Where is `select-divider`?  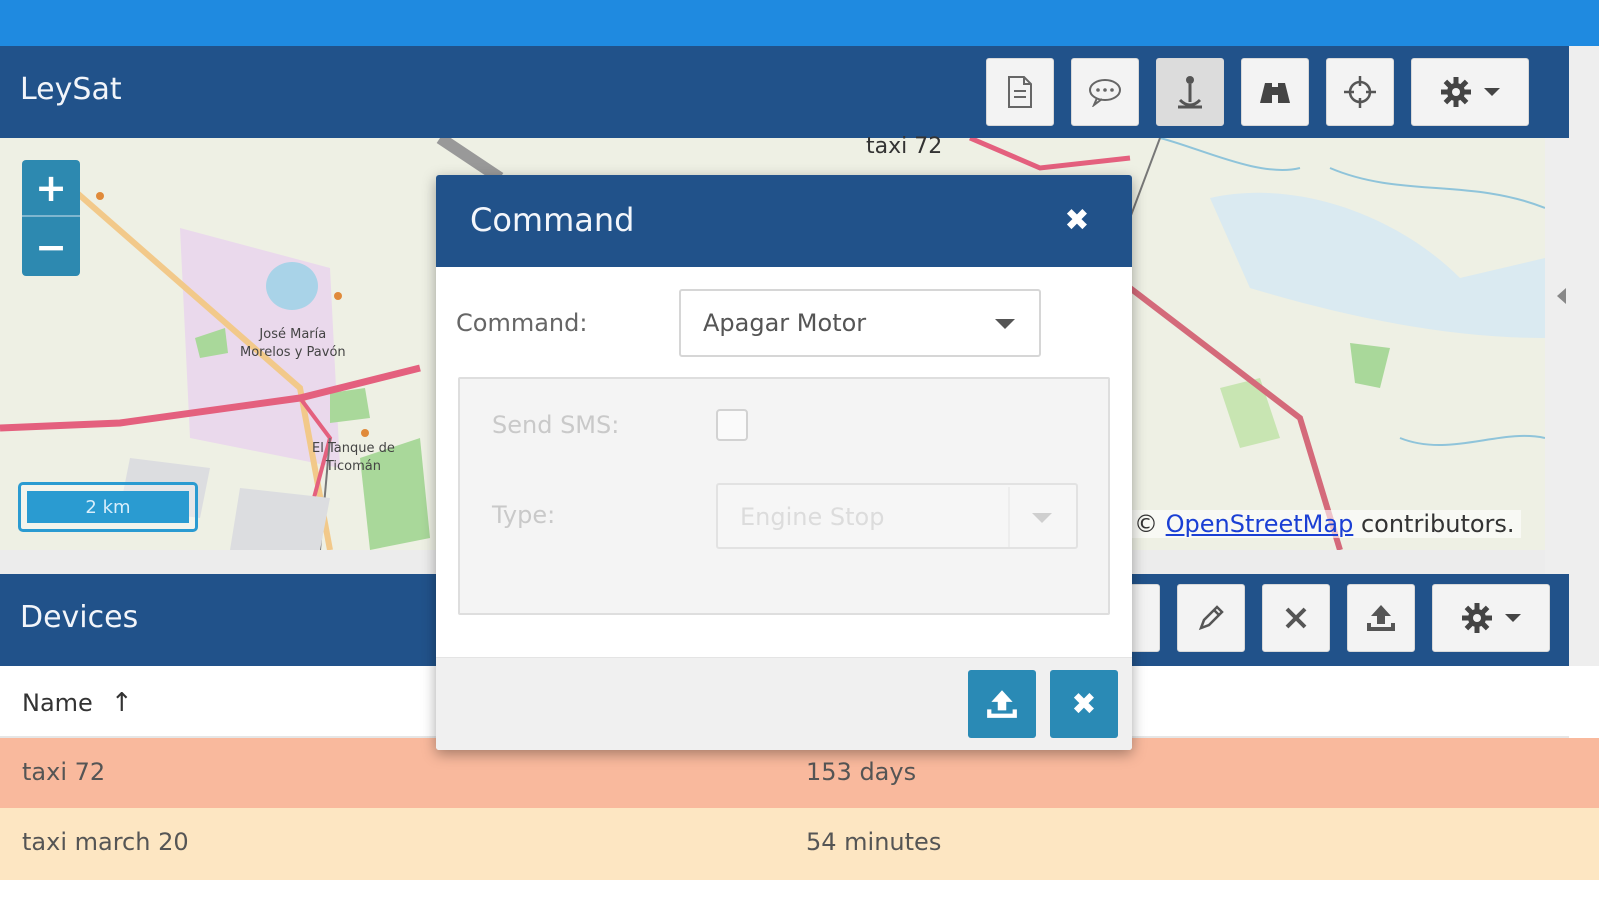 select-divider is located at coordinates (1009, 517).